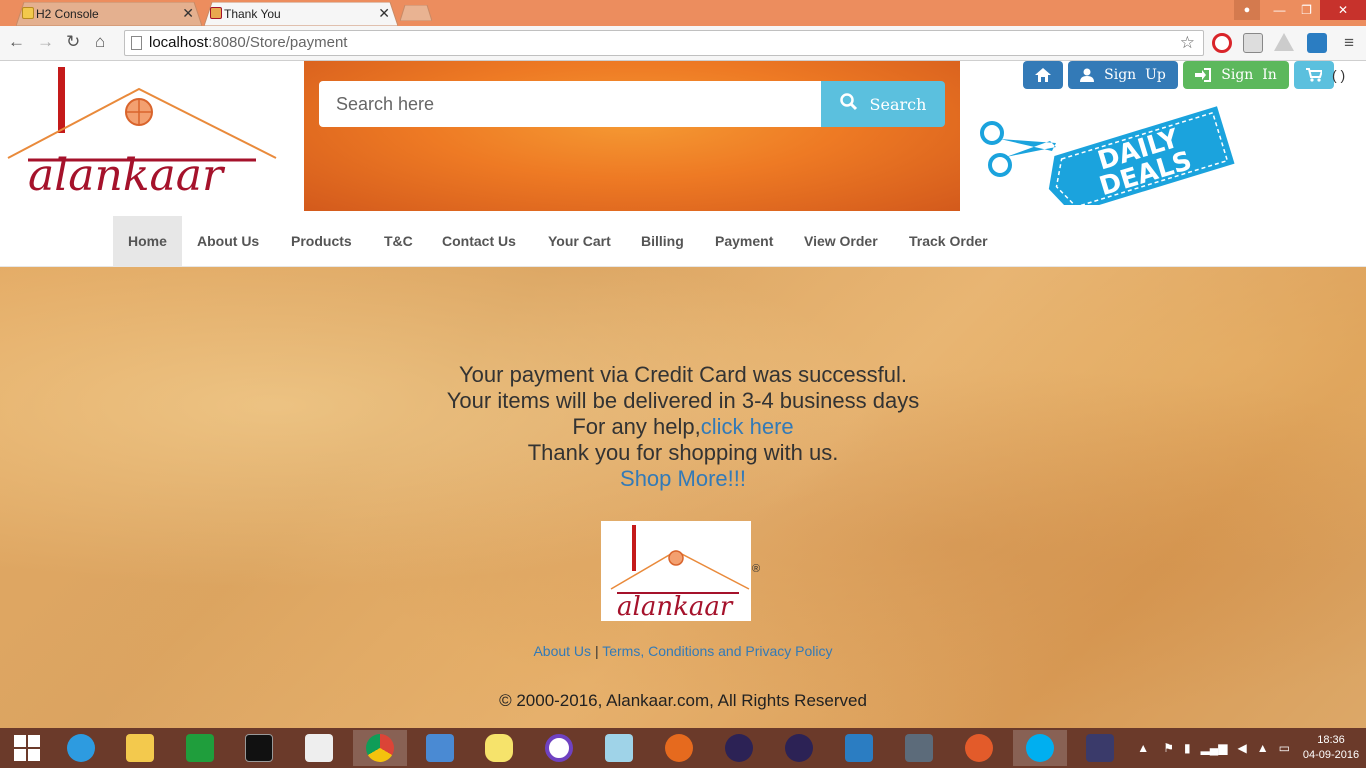  I want to click on window-close-icon: ✕, so click(1343, 10).